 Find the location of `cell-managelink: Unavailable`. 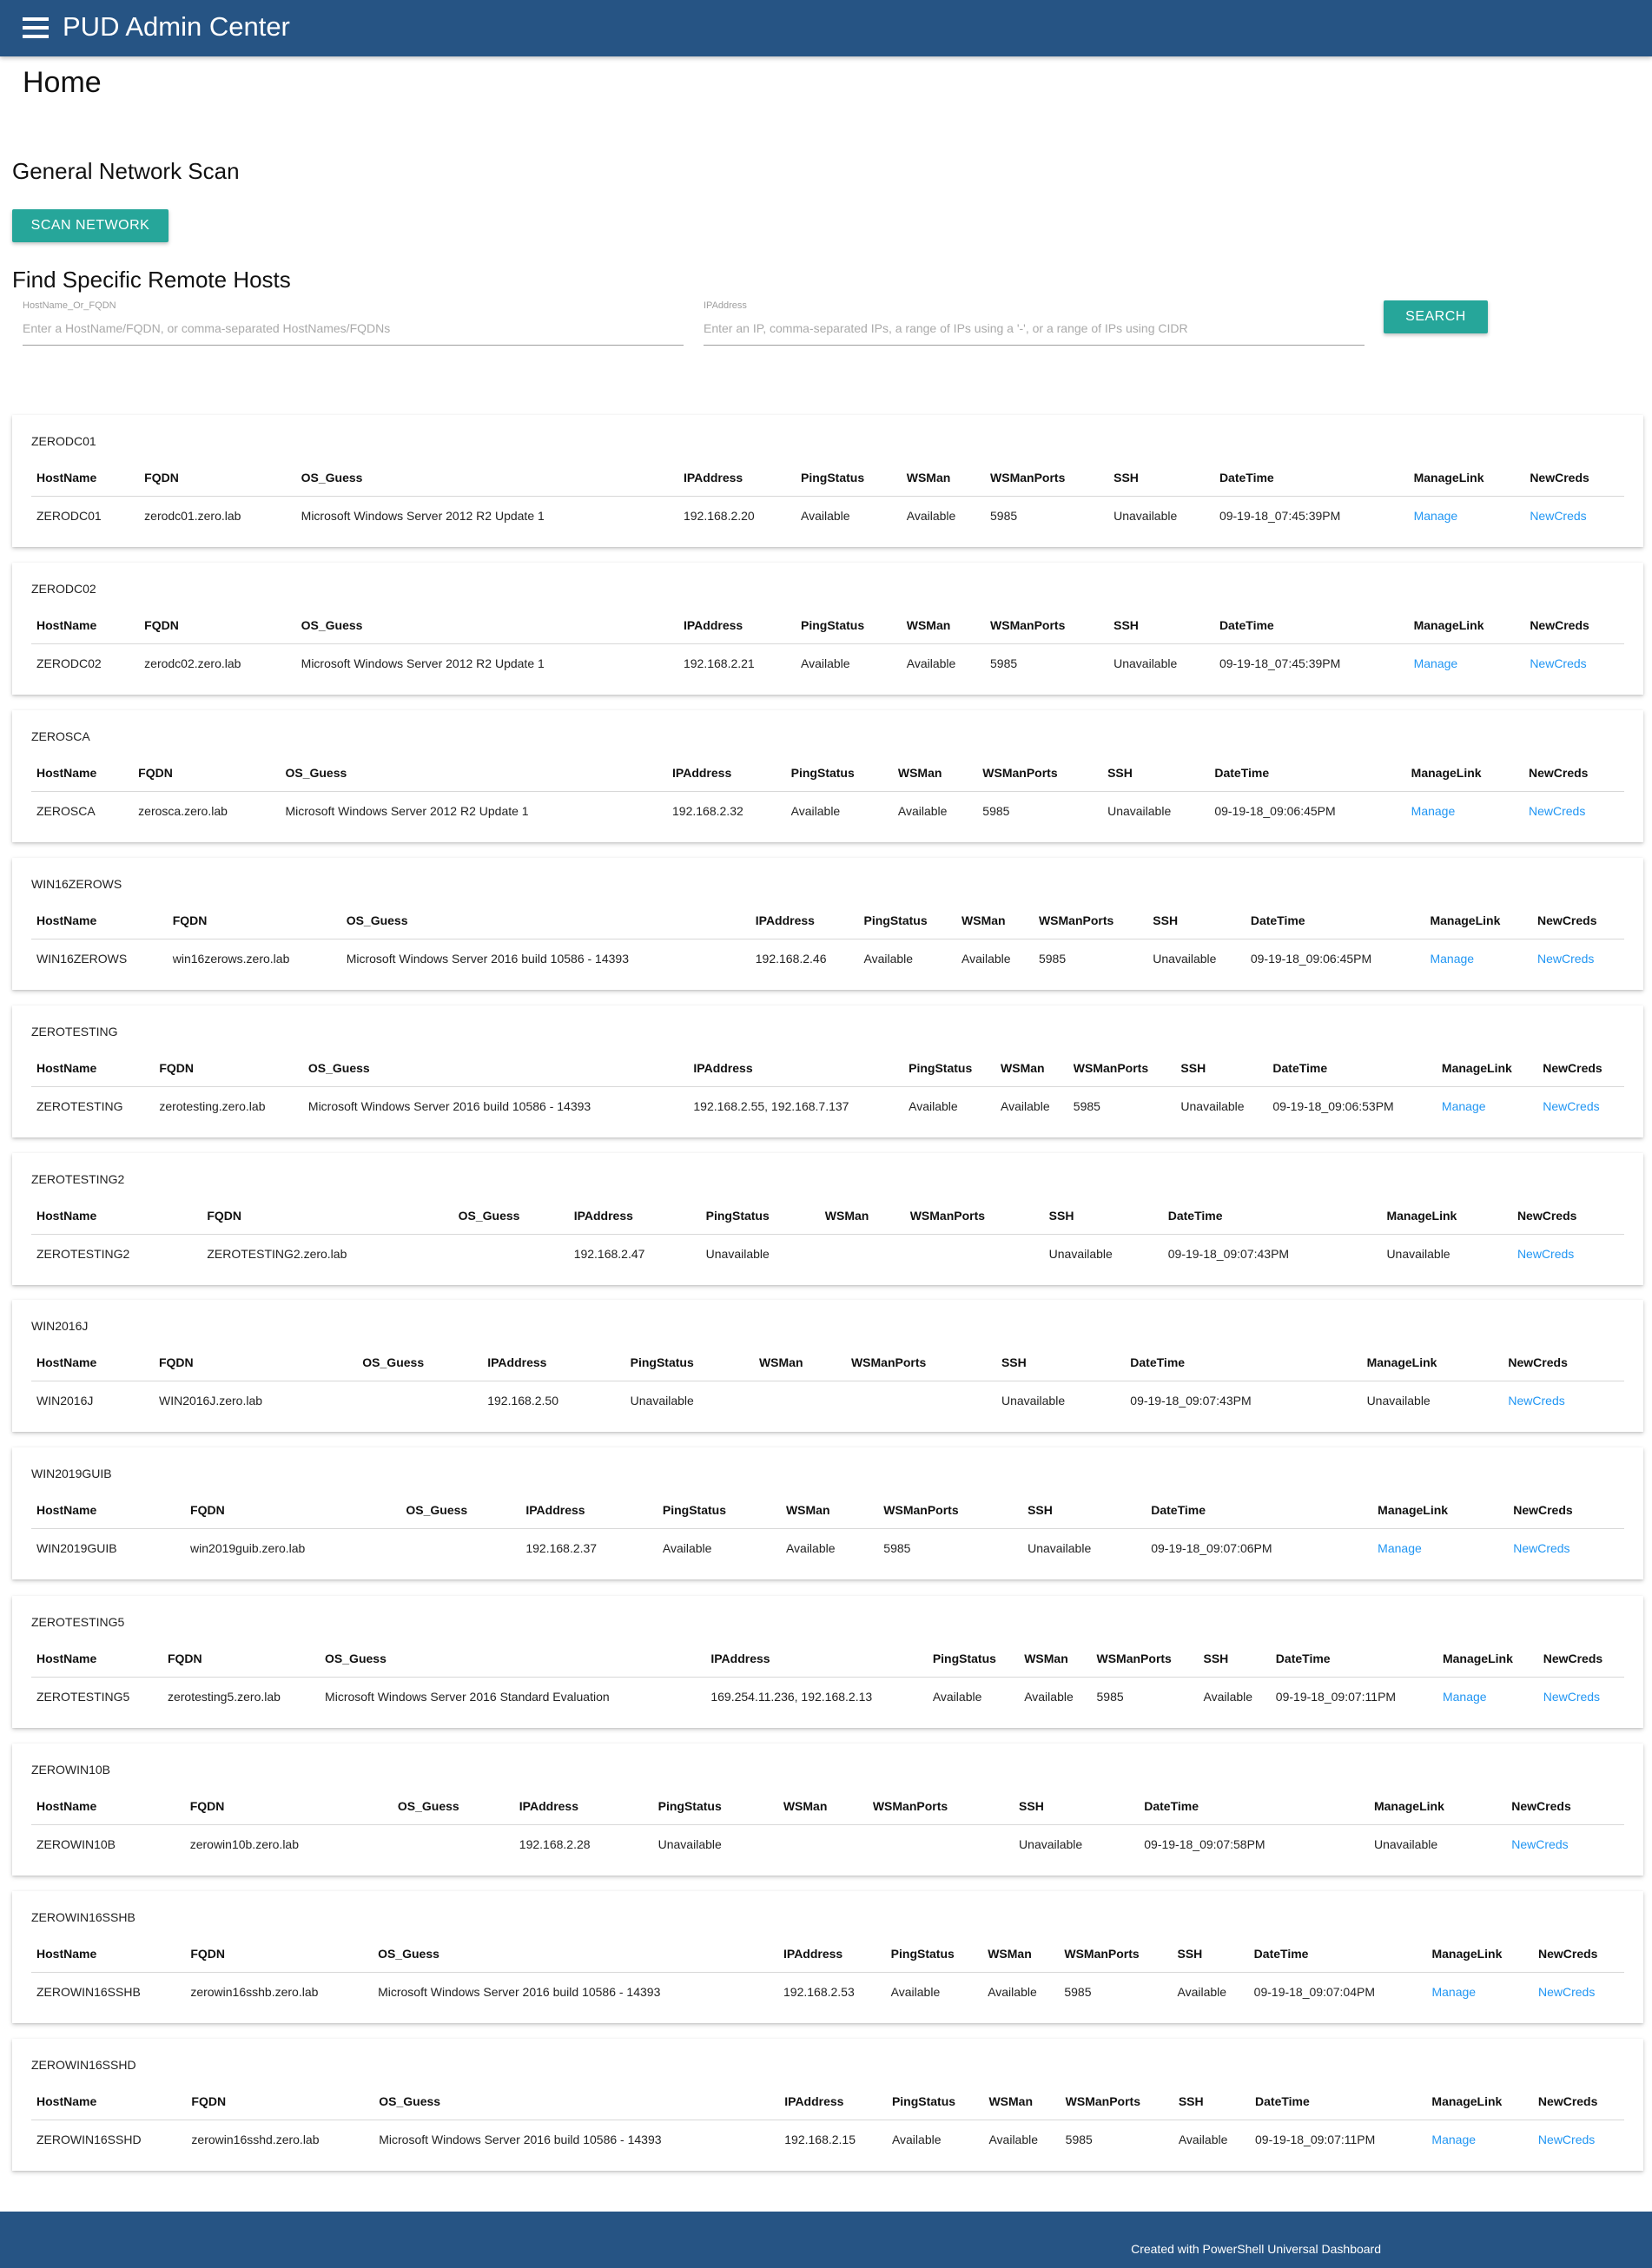

cell-managelink: Unavailable is located at coordinates (1418, 1254).